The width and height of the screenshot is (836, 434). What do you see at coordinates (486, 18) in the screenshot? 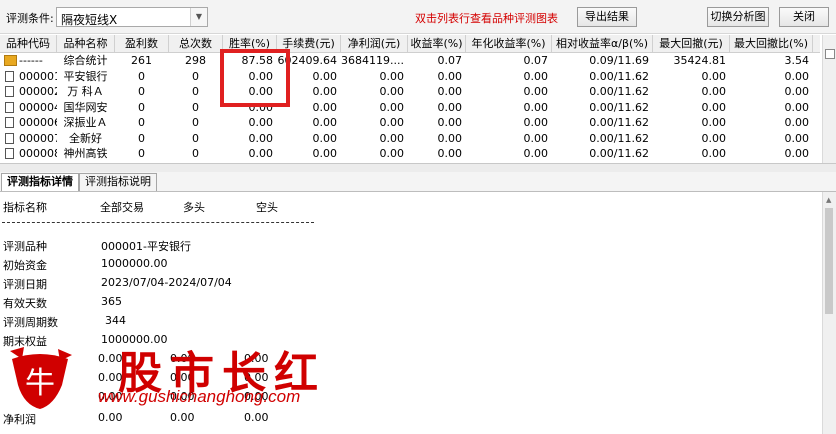
I see `hint-text: 双击列表行查看品种评测图表` at bounding box center [486, 18].